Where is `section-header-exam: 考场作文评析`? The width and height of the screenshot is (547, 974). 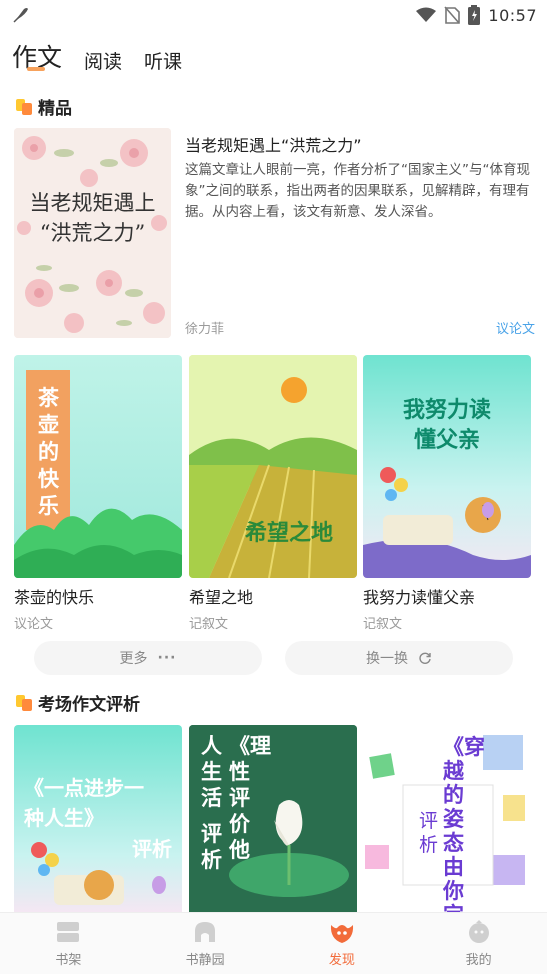 section-header-exam: 考场作文评析 is located at coordinates (78, 702).